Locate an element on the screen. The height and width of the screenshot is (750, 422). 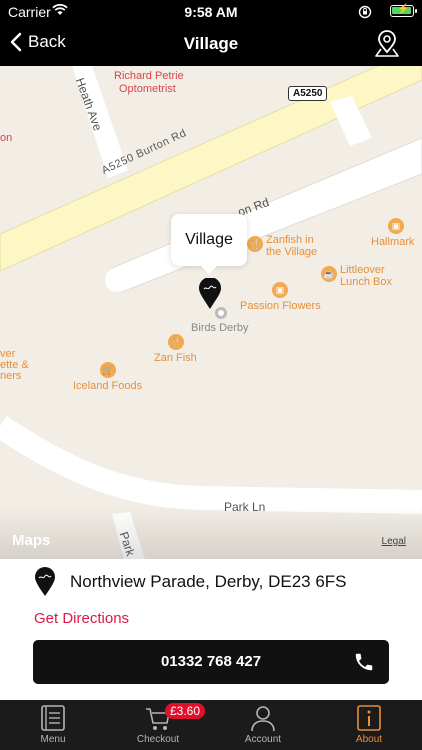
grocery-icon: 🛒 is located at coordinates (108, 370).